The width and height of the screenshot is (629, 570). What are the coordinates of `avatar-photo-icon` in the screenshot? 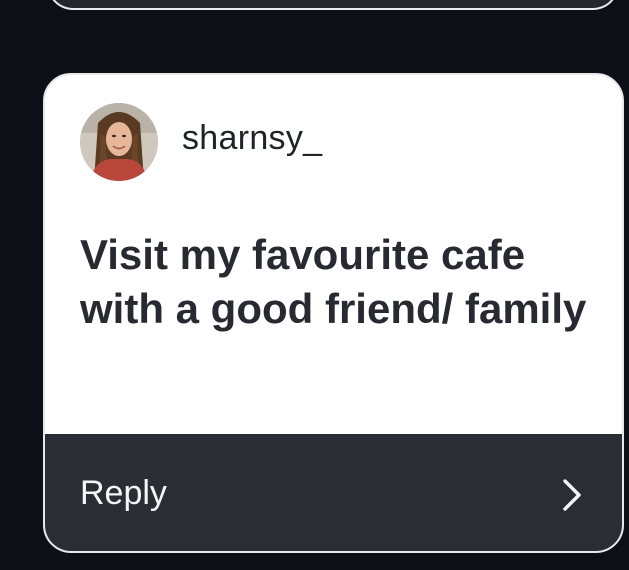 It's located at (119, 142).